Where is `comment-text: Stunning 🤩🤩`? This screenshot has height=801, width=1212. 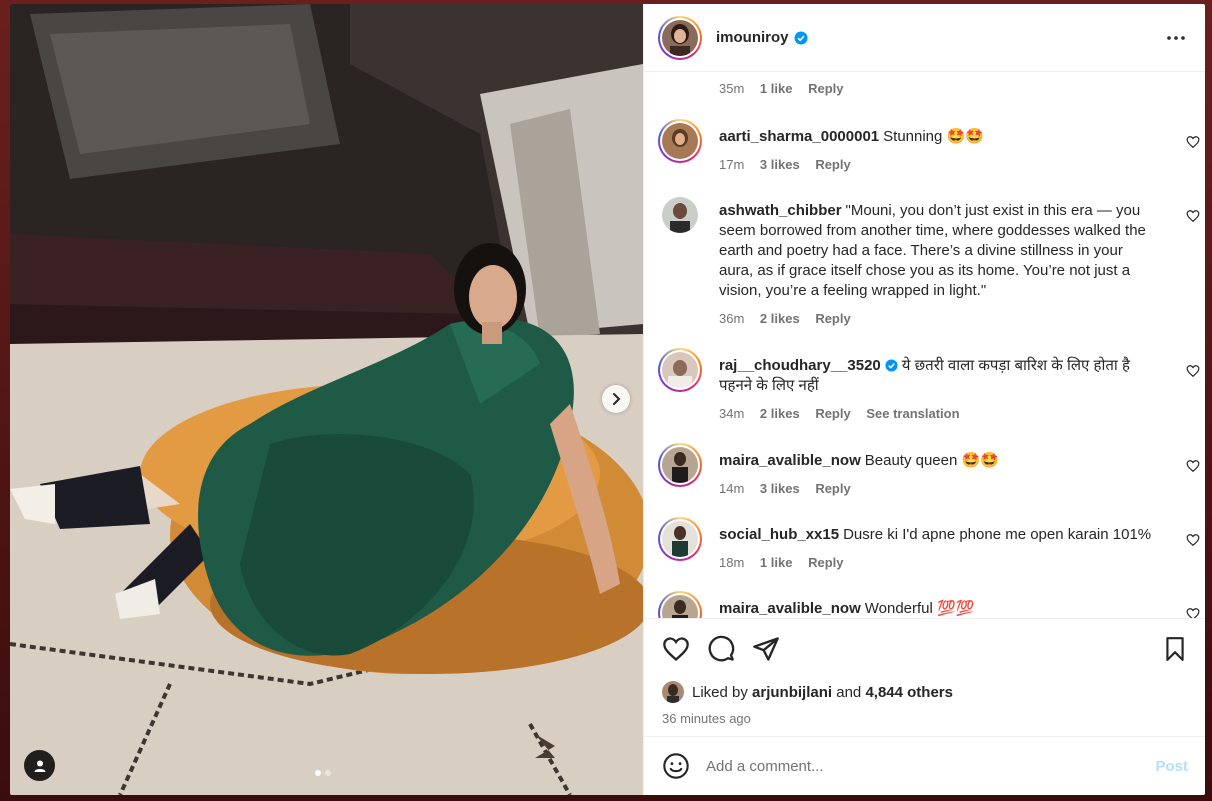 comment-text: Stunning 🤩🤩 is located at coordinates (933, 136).